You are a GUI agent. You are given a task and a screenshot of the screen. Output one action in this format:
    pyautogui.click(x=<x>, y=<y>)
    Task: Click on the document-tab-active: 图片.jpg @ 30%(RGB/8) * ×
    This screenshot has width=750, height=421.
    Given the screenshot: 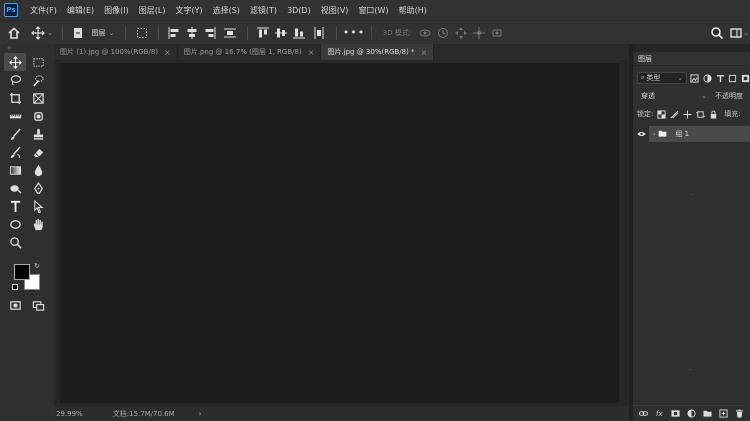 What is the action you would take?
    pyautogui.click(x=378, y=52)
    